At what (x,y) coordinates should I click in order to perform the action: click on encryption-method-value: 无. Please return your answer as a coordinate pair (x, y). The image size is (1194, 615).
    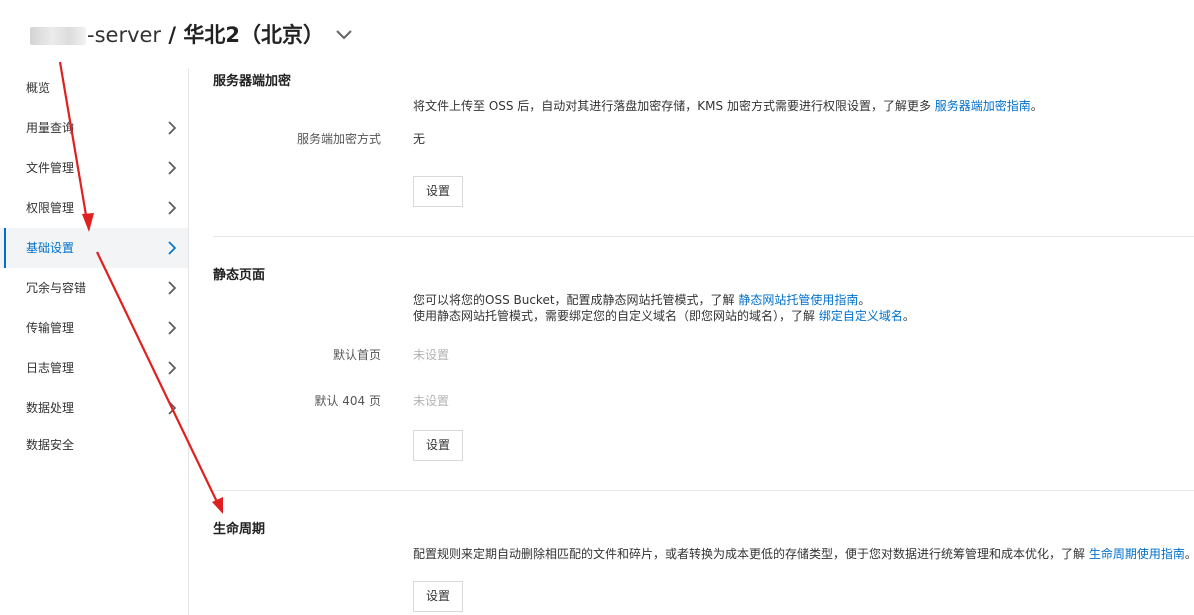
    Looking at the image, I should click on (419, 139).